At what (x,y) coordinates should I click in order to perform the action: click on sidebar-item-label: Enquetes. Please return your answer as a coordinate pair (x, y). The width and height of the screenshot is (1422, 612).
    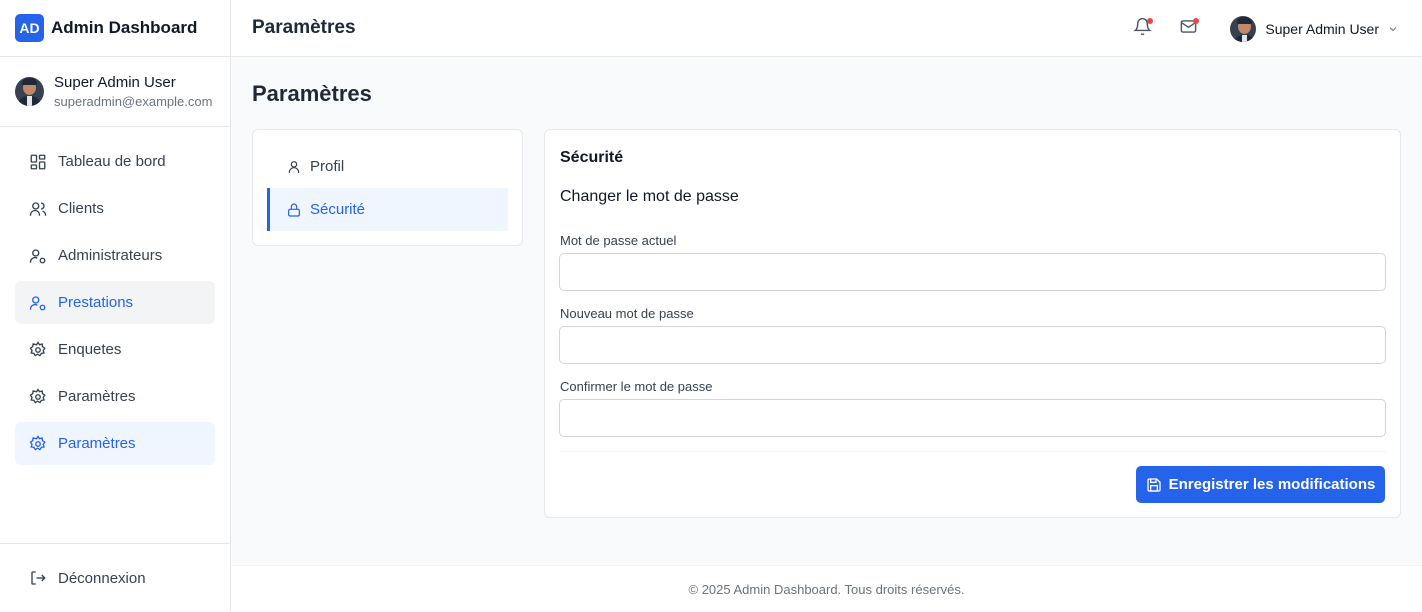
    Looking at the image, I should click on (90, 349).